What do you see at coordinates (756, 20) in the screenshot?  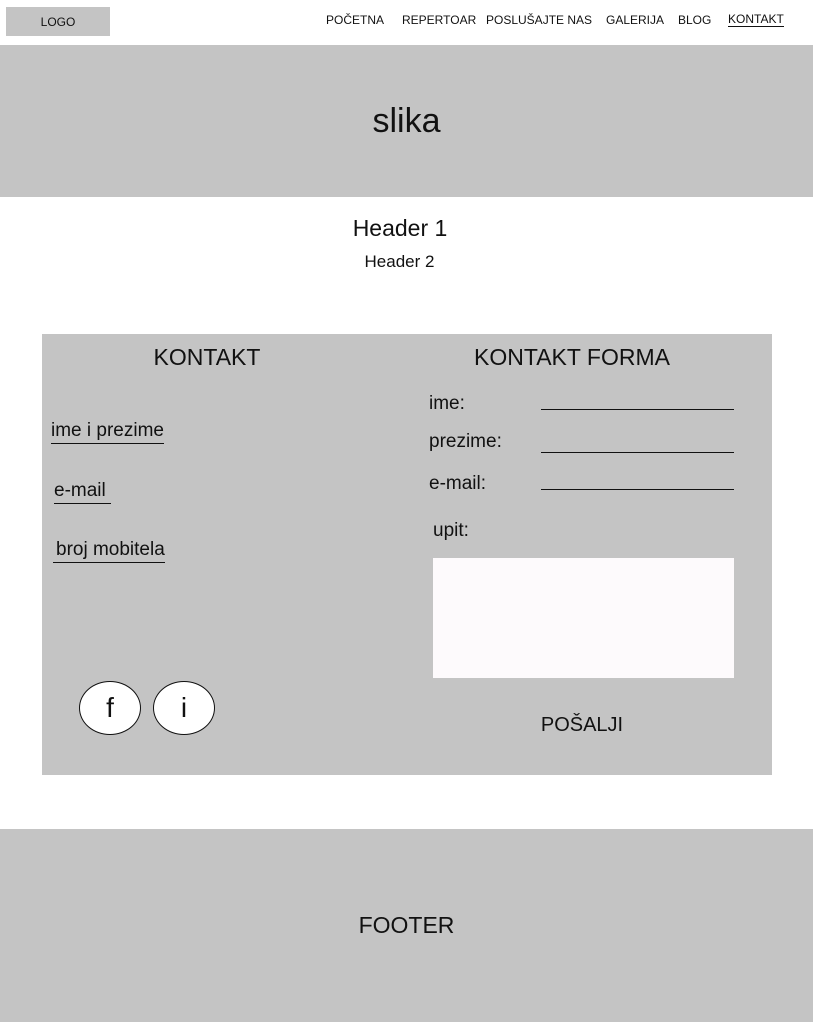 I see `nav-item-kontakt: KONTAKT` at bounding box center [756, 20].